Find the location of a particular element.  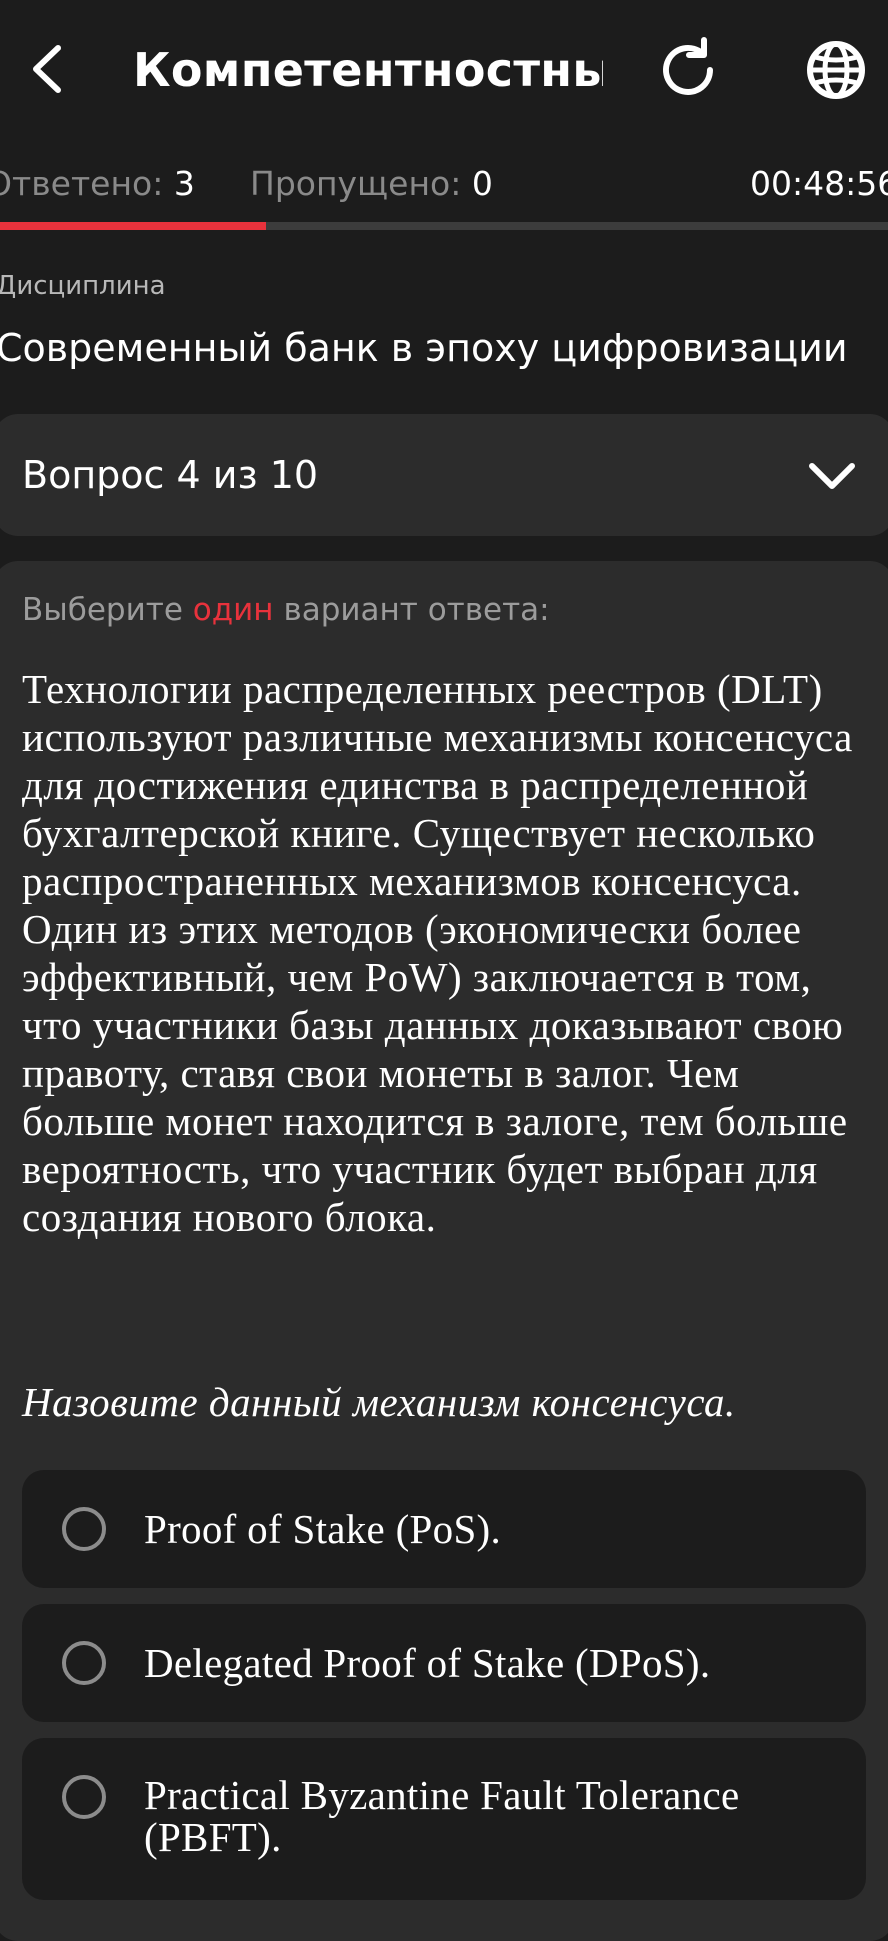

answer-option: Proof of Stake (PoS). is located at coordinates (444, 1529).